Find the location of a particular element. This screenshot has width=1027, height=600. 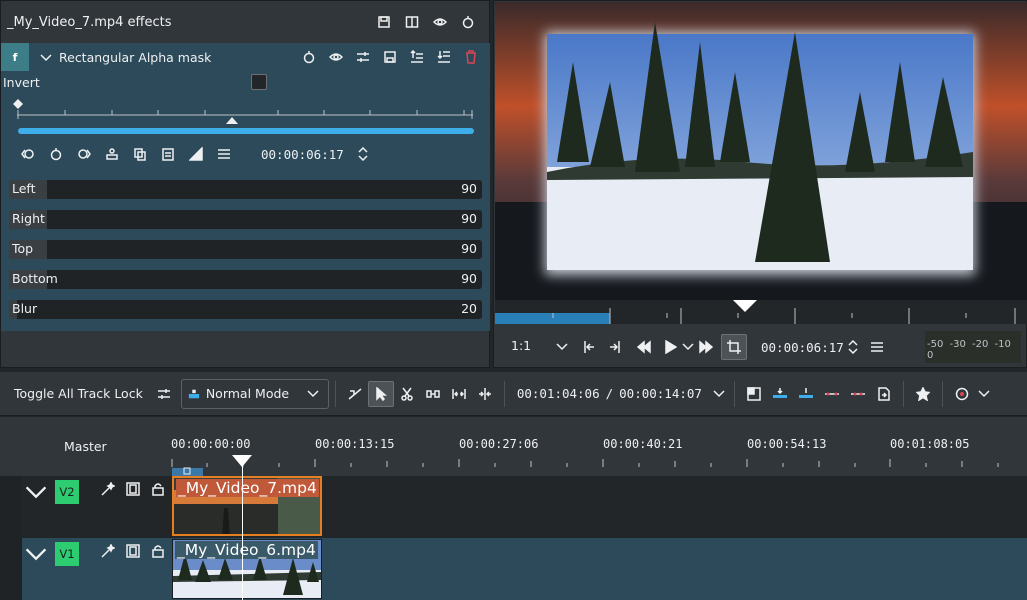

edit-mode-select: Normal Mode is located at coordinates (254, 393).